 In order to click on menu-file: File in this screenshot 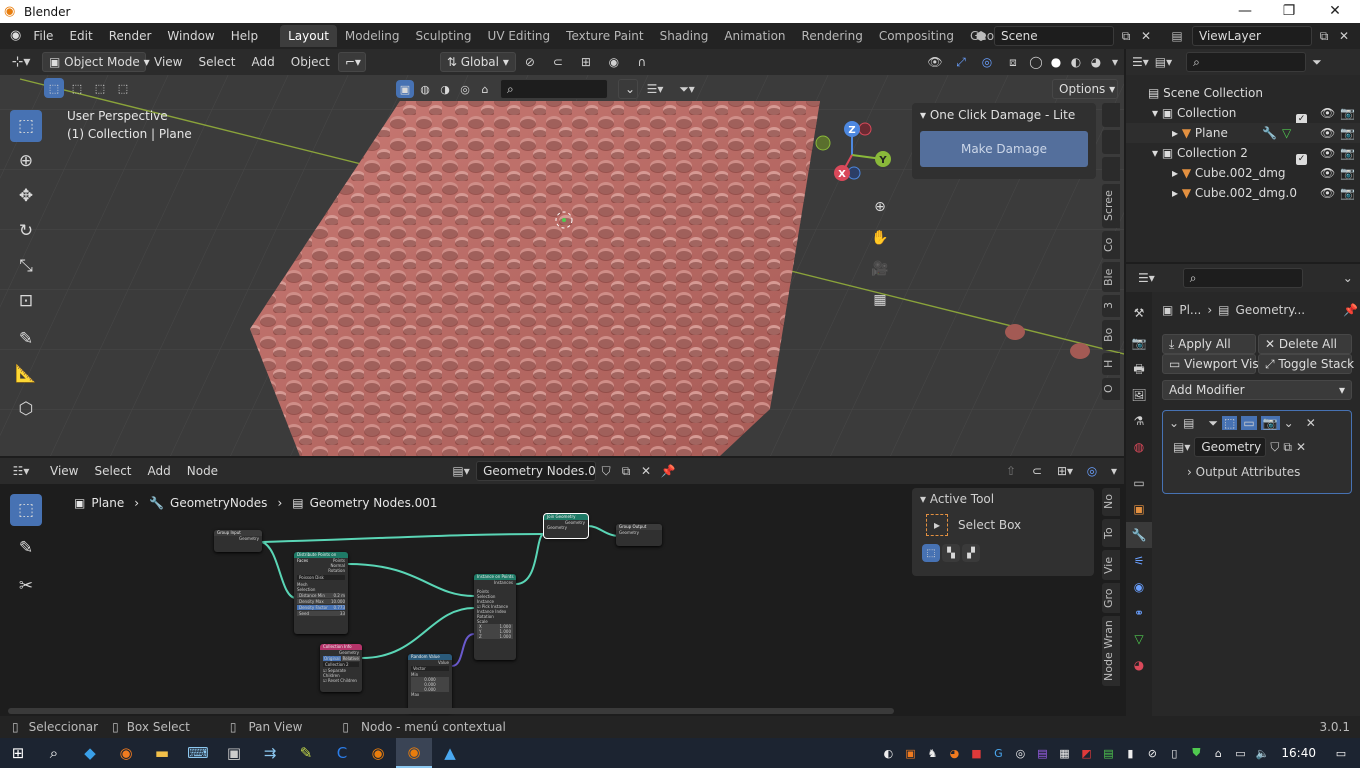, I will do `click(43, 36)`.